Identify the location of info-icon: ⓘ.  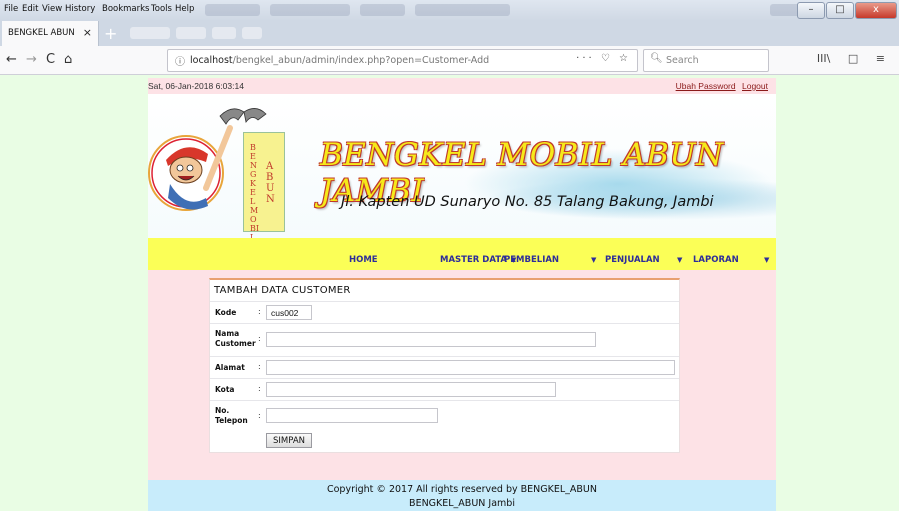
(180, 60).